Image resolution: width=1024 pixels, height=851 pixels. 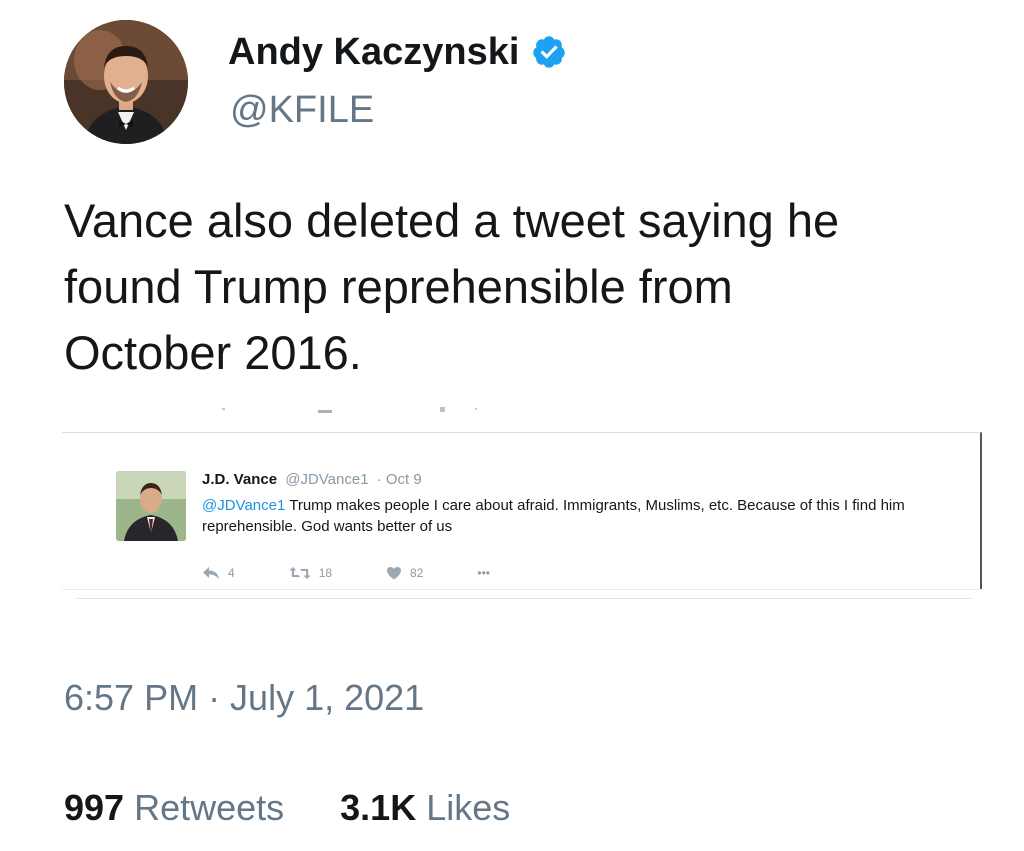 I want to click on retweets-stat: 997 Retweets, so click(x=174, y=808).